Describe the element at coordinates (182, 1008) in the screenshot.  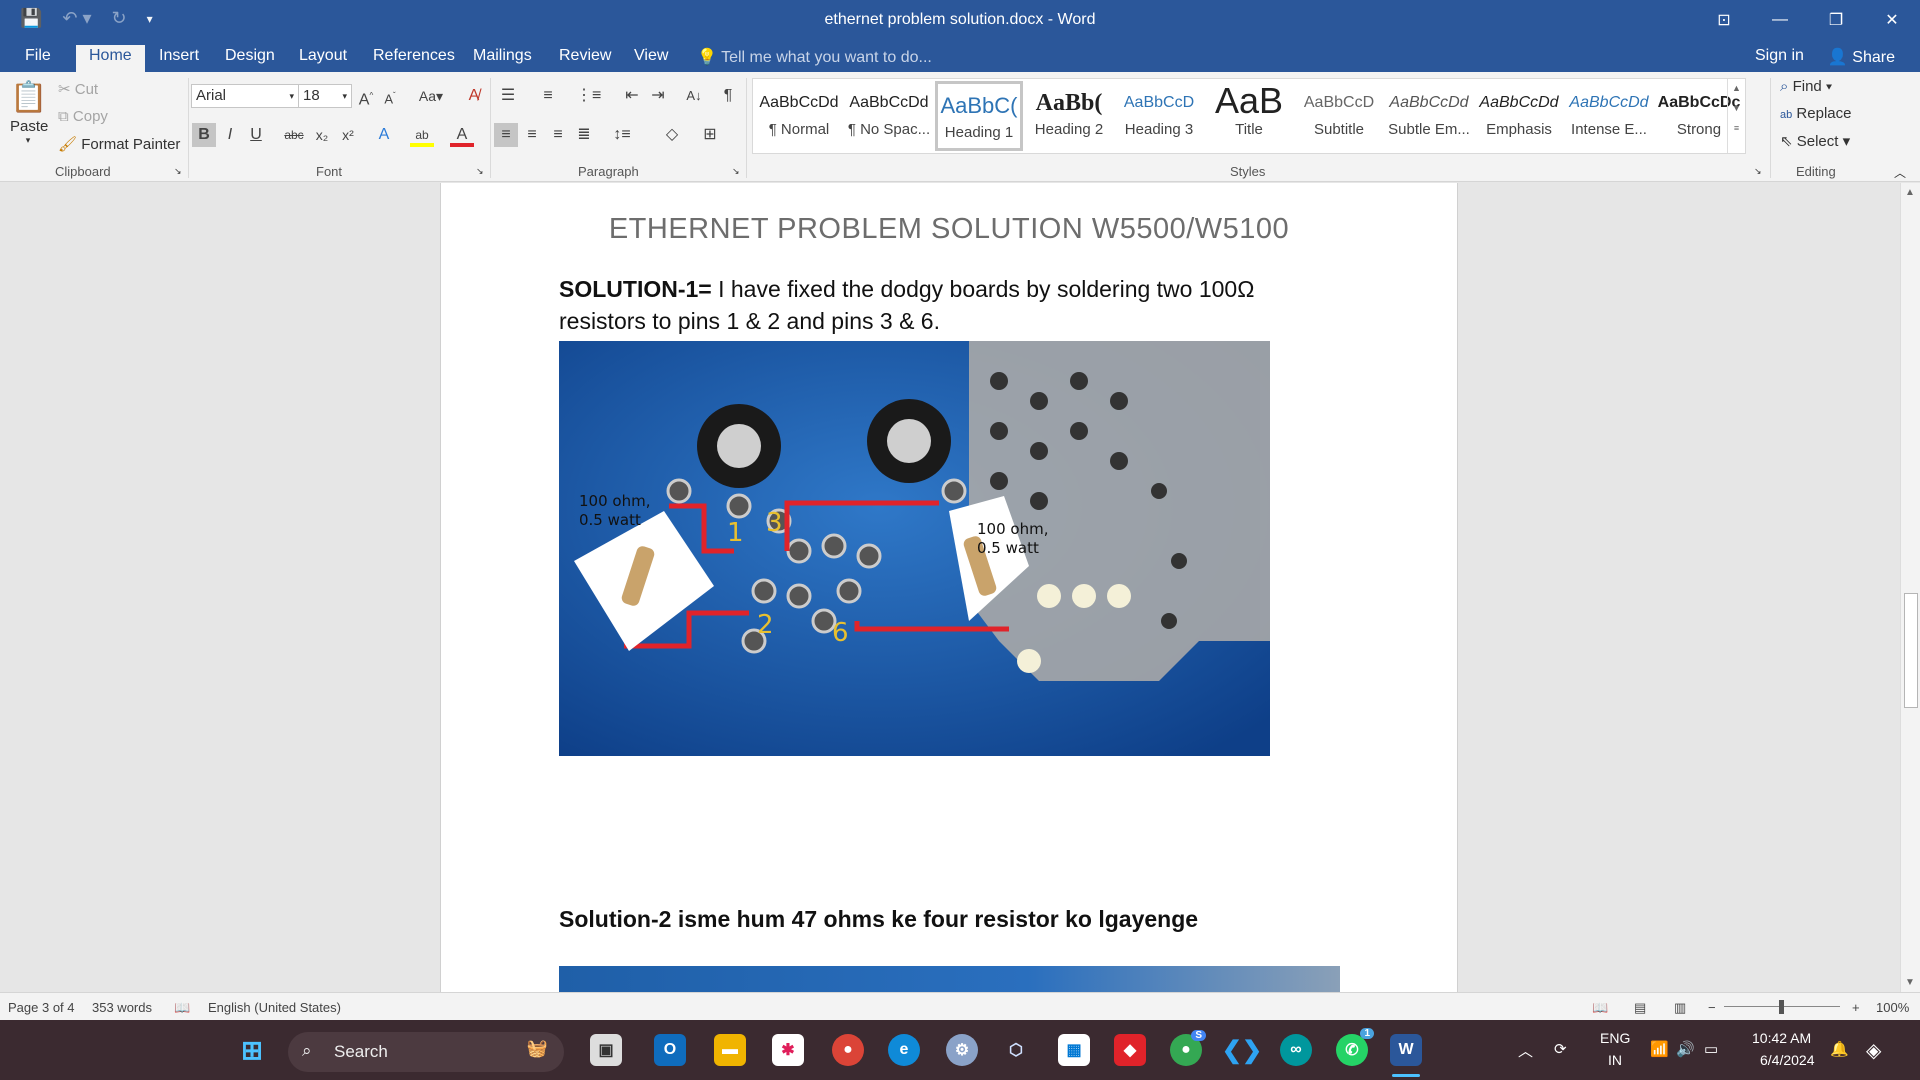
I see `proofing-icon: 📖` at that location.